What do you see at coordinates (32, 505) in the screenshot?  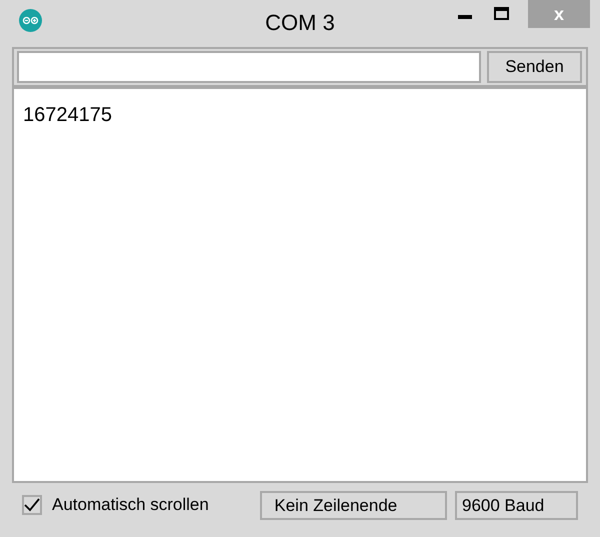 I see `checkbox` at bounding box center [32, 505].